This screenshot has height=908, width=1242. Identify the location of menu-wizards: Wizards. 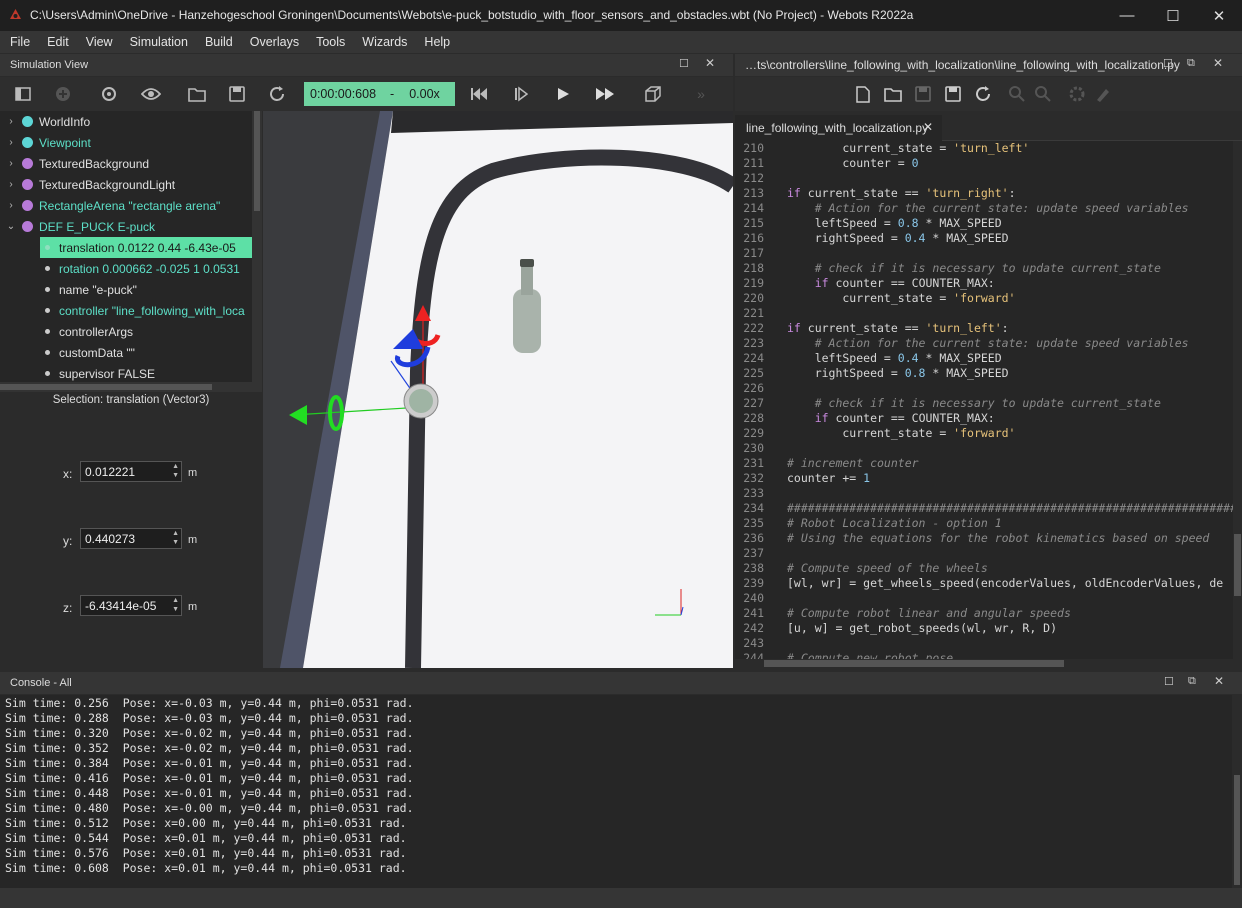
(384, 42).